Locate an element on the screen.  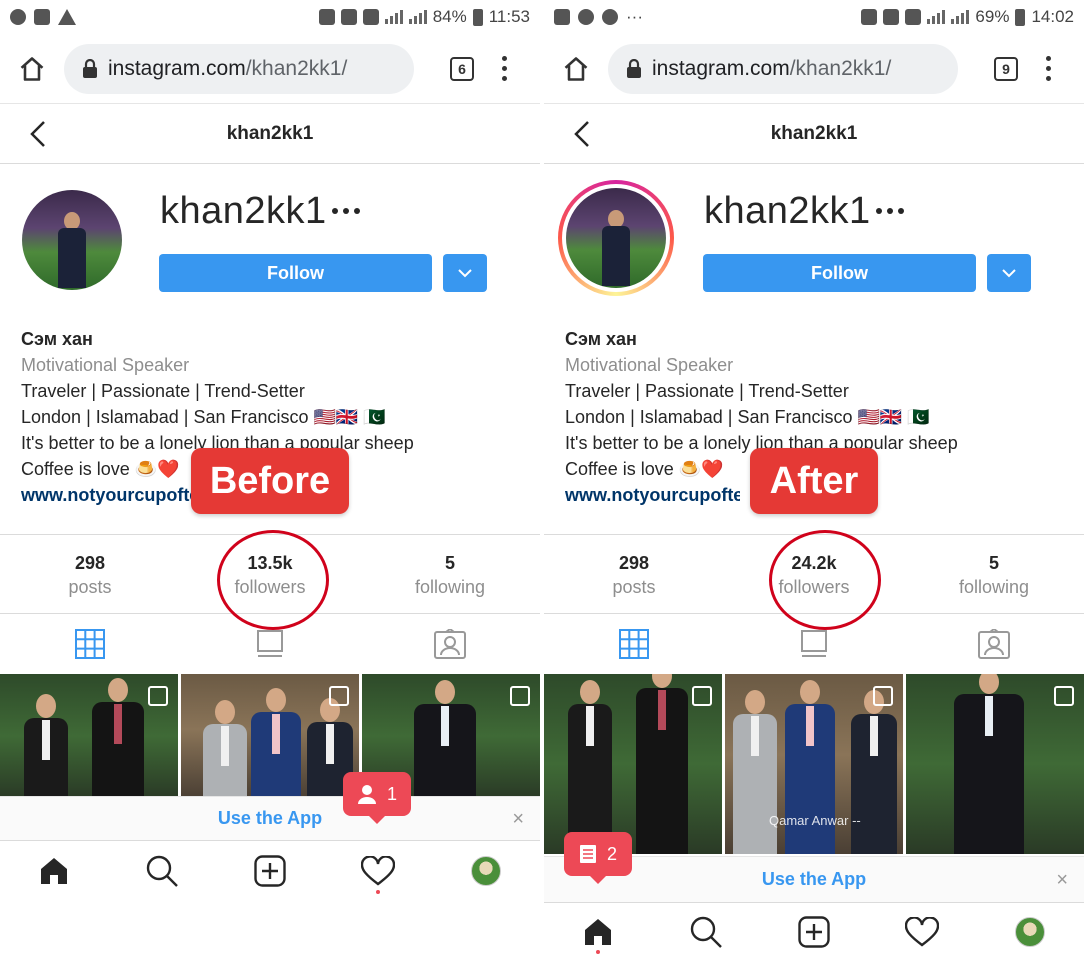
story-ring is located at coordinates (616, 238).